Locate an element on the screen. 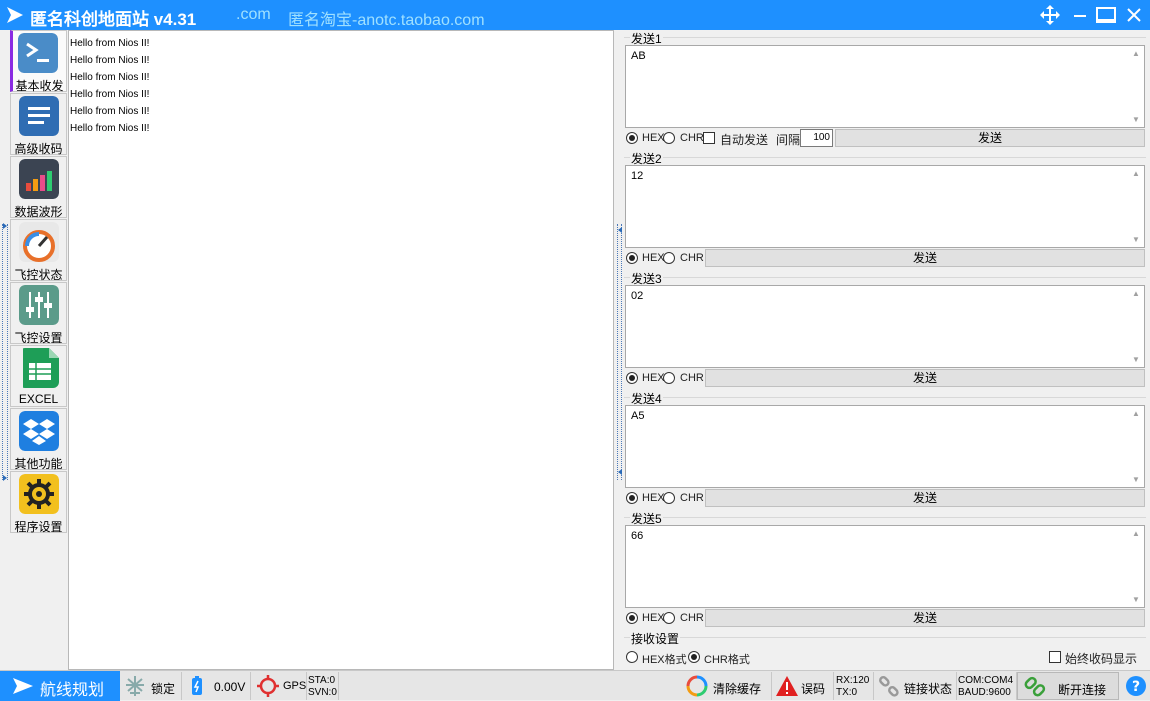  sidebar-item-waveform: 数据波形 is located at coordinates (38, 187).